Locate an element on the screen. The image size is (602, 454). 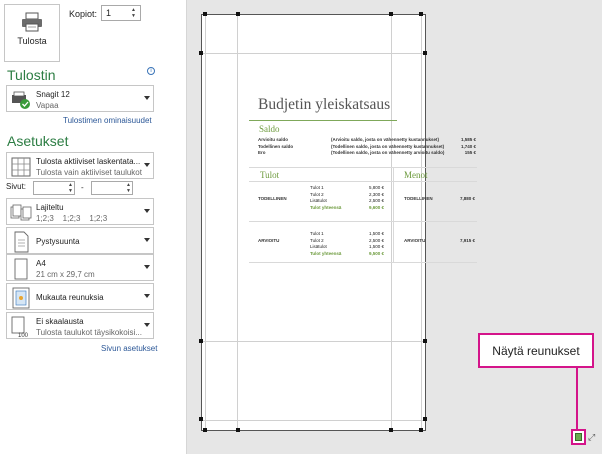
orientation-dropdown: Pystysuunta is located at coordinates (80, 240).